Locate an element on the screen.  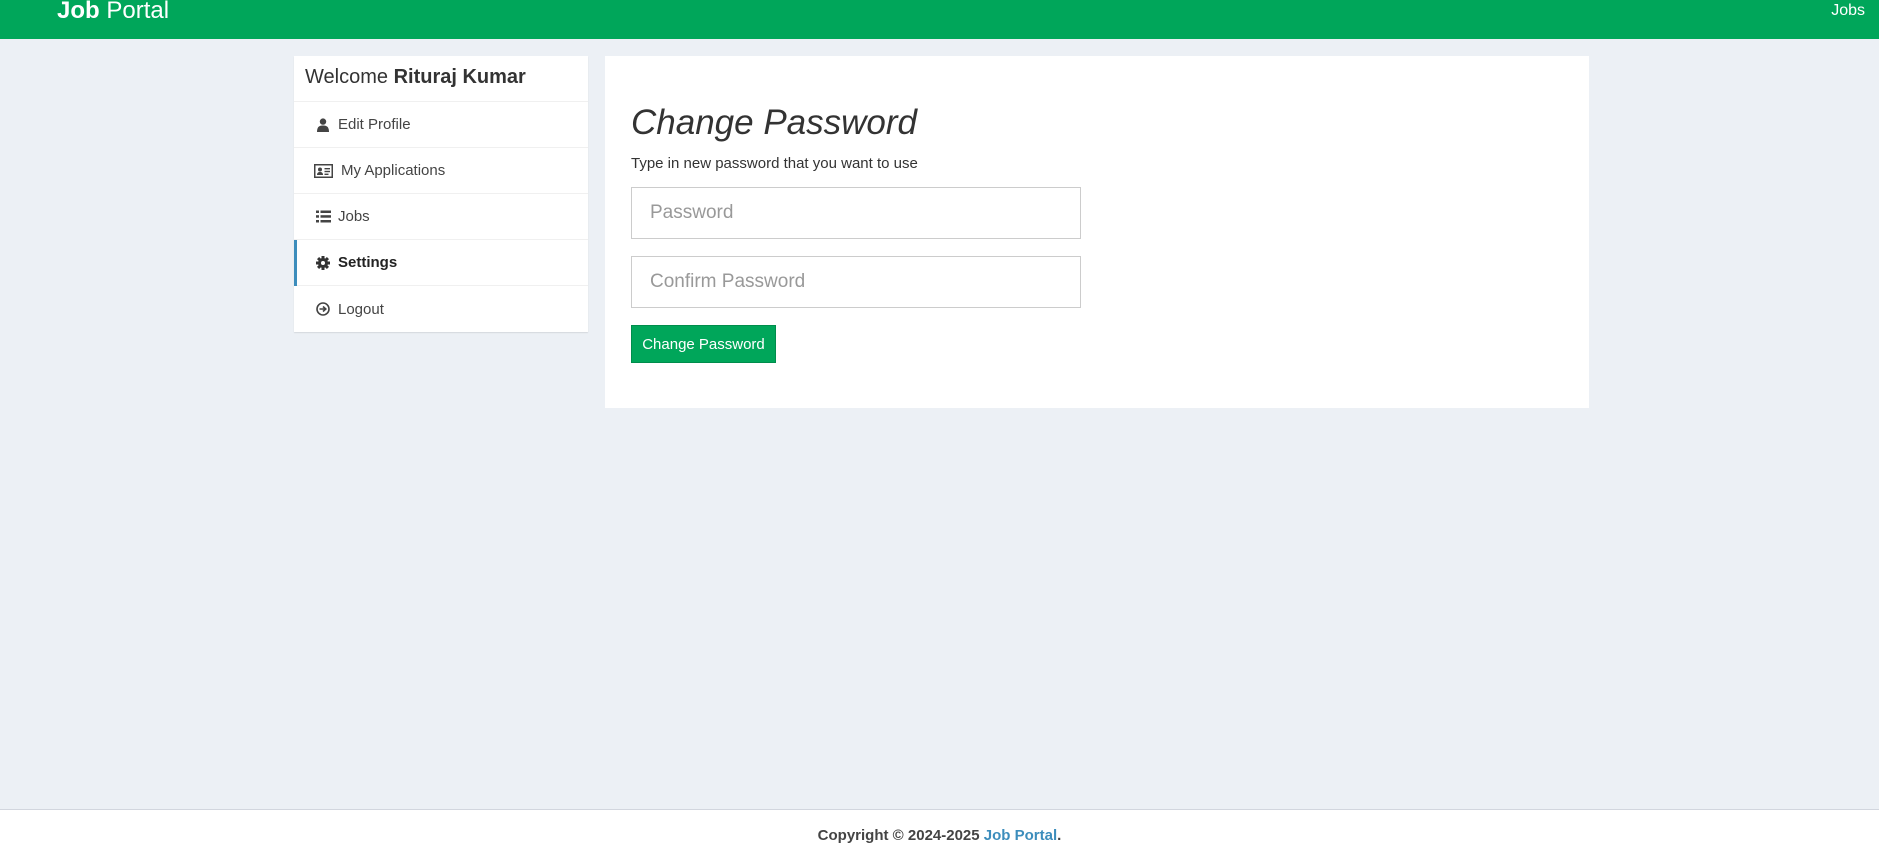
page-title: Change Password is located at coordinates (774, 122).